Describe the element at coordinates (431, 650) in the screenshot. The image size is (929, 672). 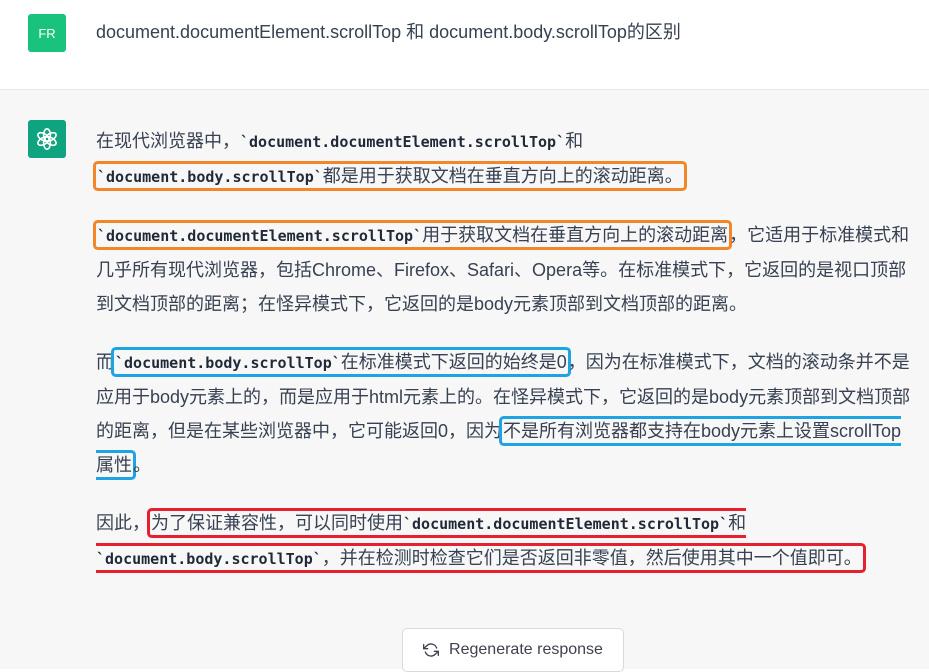
I see `refresh-icon` at that location.